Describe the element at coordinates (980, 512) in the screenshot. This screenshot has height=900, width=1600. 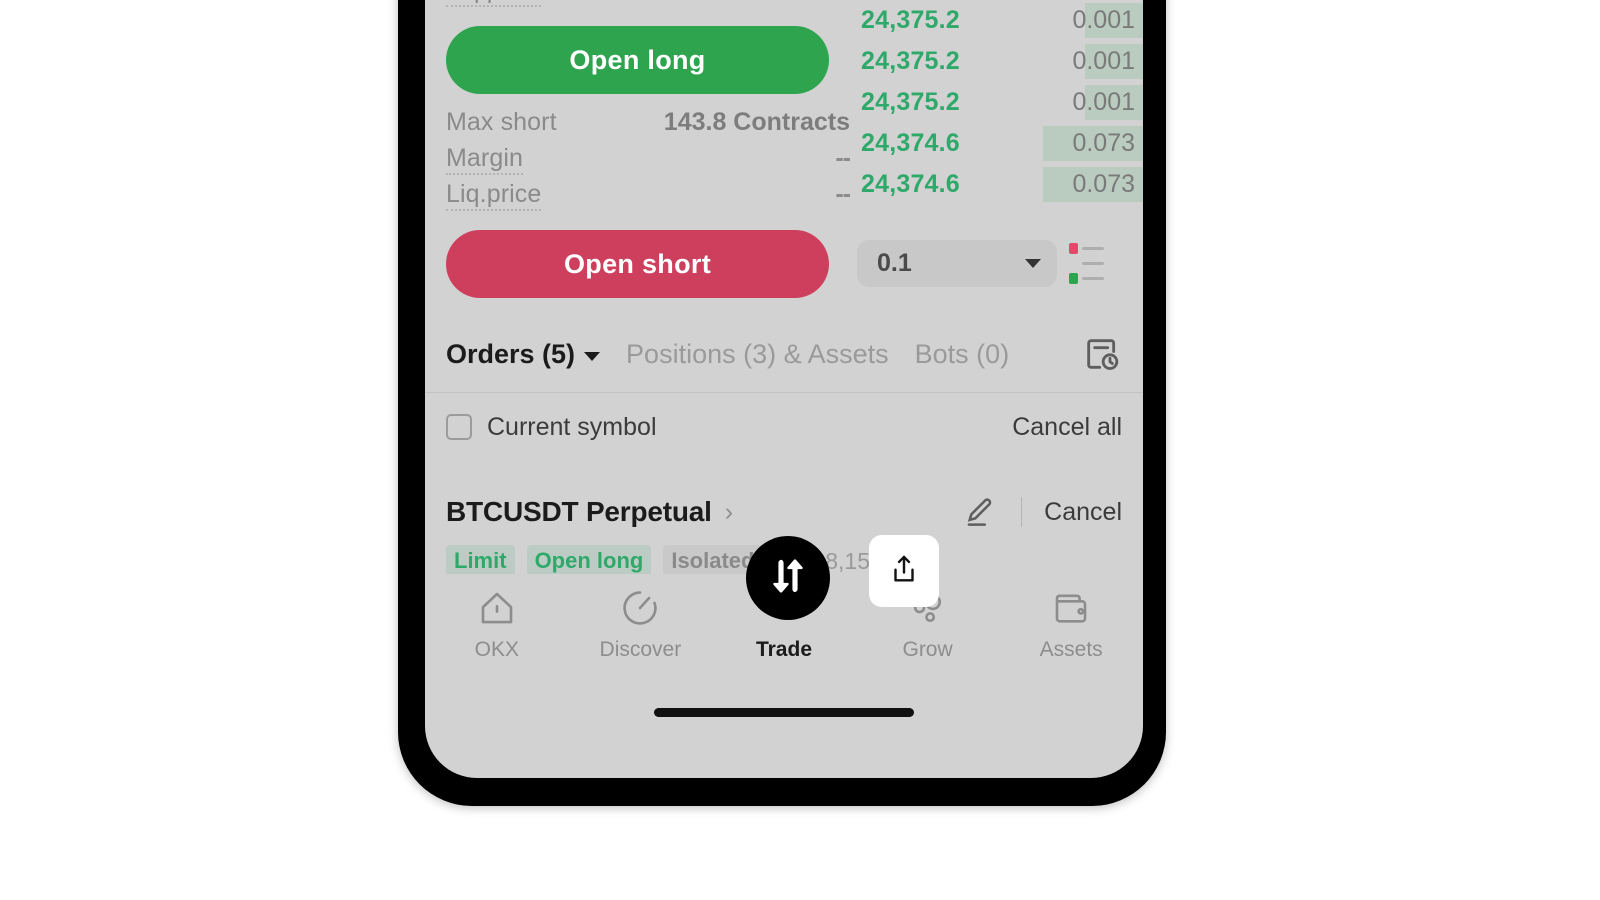
I see `edit-pencil-icon` at that location.